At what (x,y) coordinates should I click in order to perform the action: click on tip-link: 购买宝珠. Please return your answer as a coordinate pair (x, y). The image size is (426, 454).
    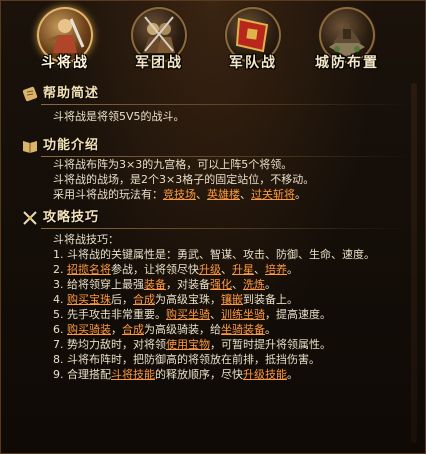
    Looking at the image, I should click on (89, 299).